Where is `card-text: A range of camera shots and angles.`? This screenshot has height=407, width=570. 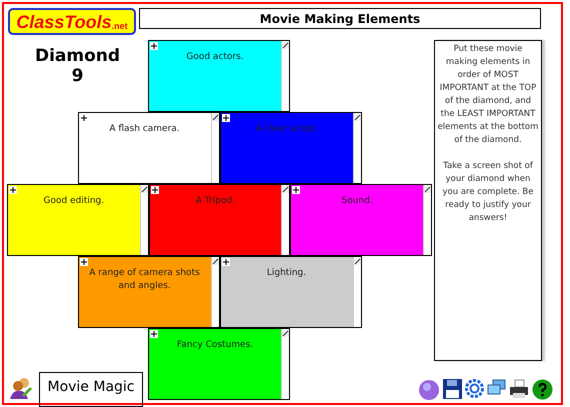
card-text: A range of camera shots and angles. is located at coordinates (144, 279).